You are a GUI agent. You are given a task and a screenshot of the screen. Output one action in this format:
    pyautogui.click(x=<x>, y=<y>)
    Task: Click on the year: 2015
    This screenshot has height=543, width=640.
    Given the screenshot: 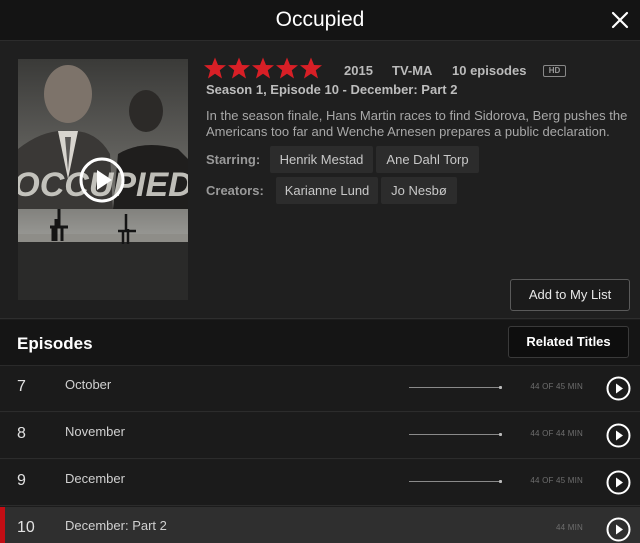 What is the action you would take?
    pyautogui.click(x=358, y=70)
    